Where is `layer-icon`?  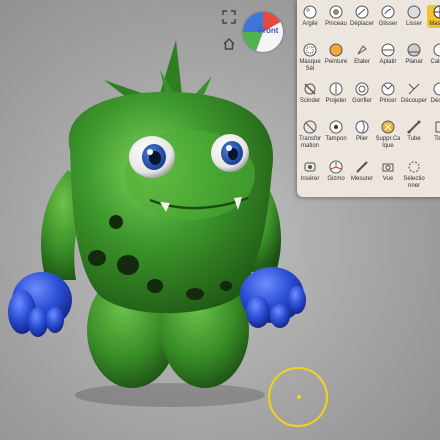 layer-icon is located at coordinates (436, 50).